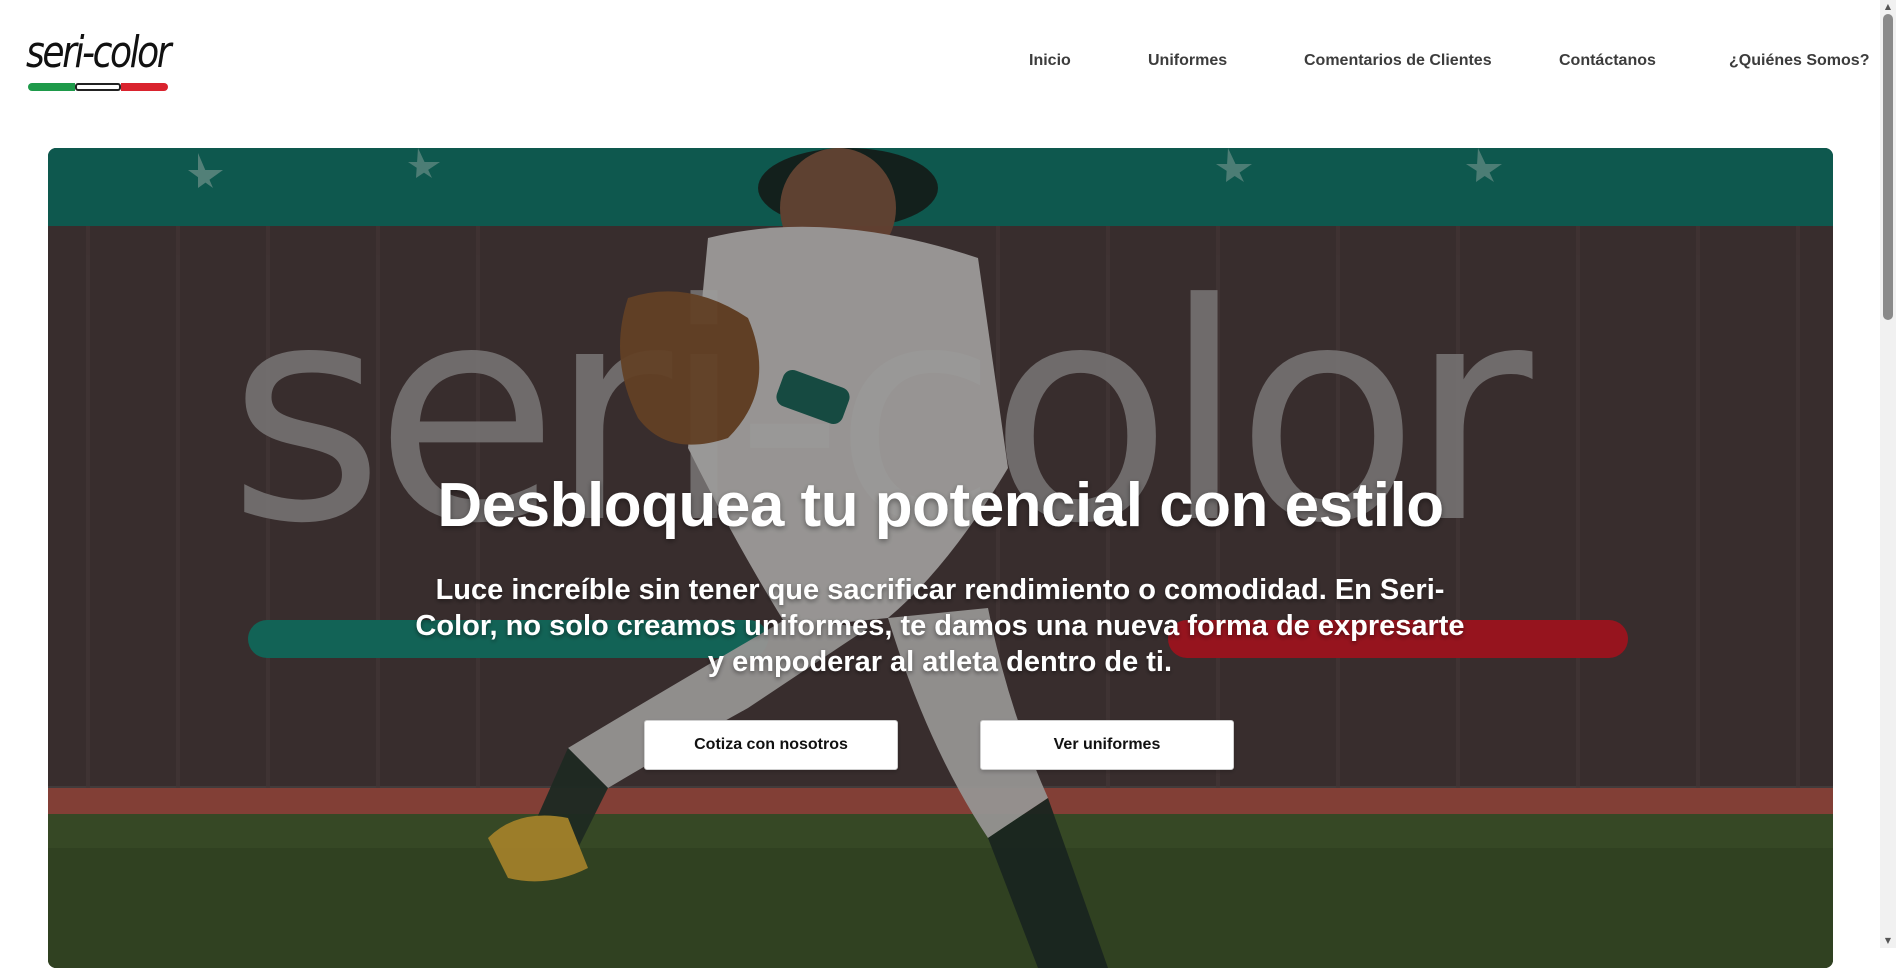 This screenshot has height=968, width=1896. Describe the element at coordinates (771, 745) in the screenshot. I see `quote-button: Cotiza con nosotros` at that location.